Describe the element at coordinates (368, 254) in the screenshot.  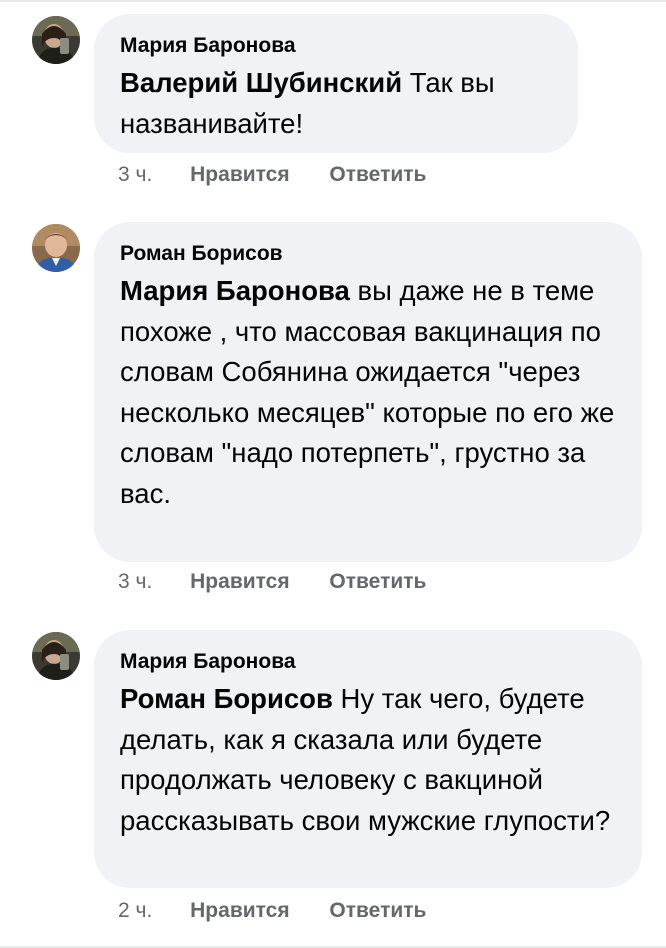
I see `comment-author: Роман Борисов` at that location.